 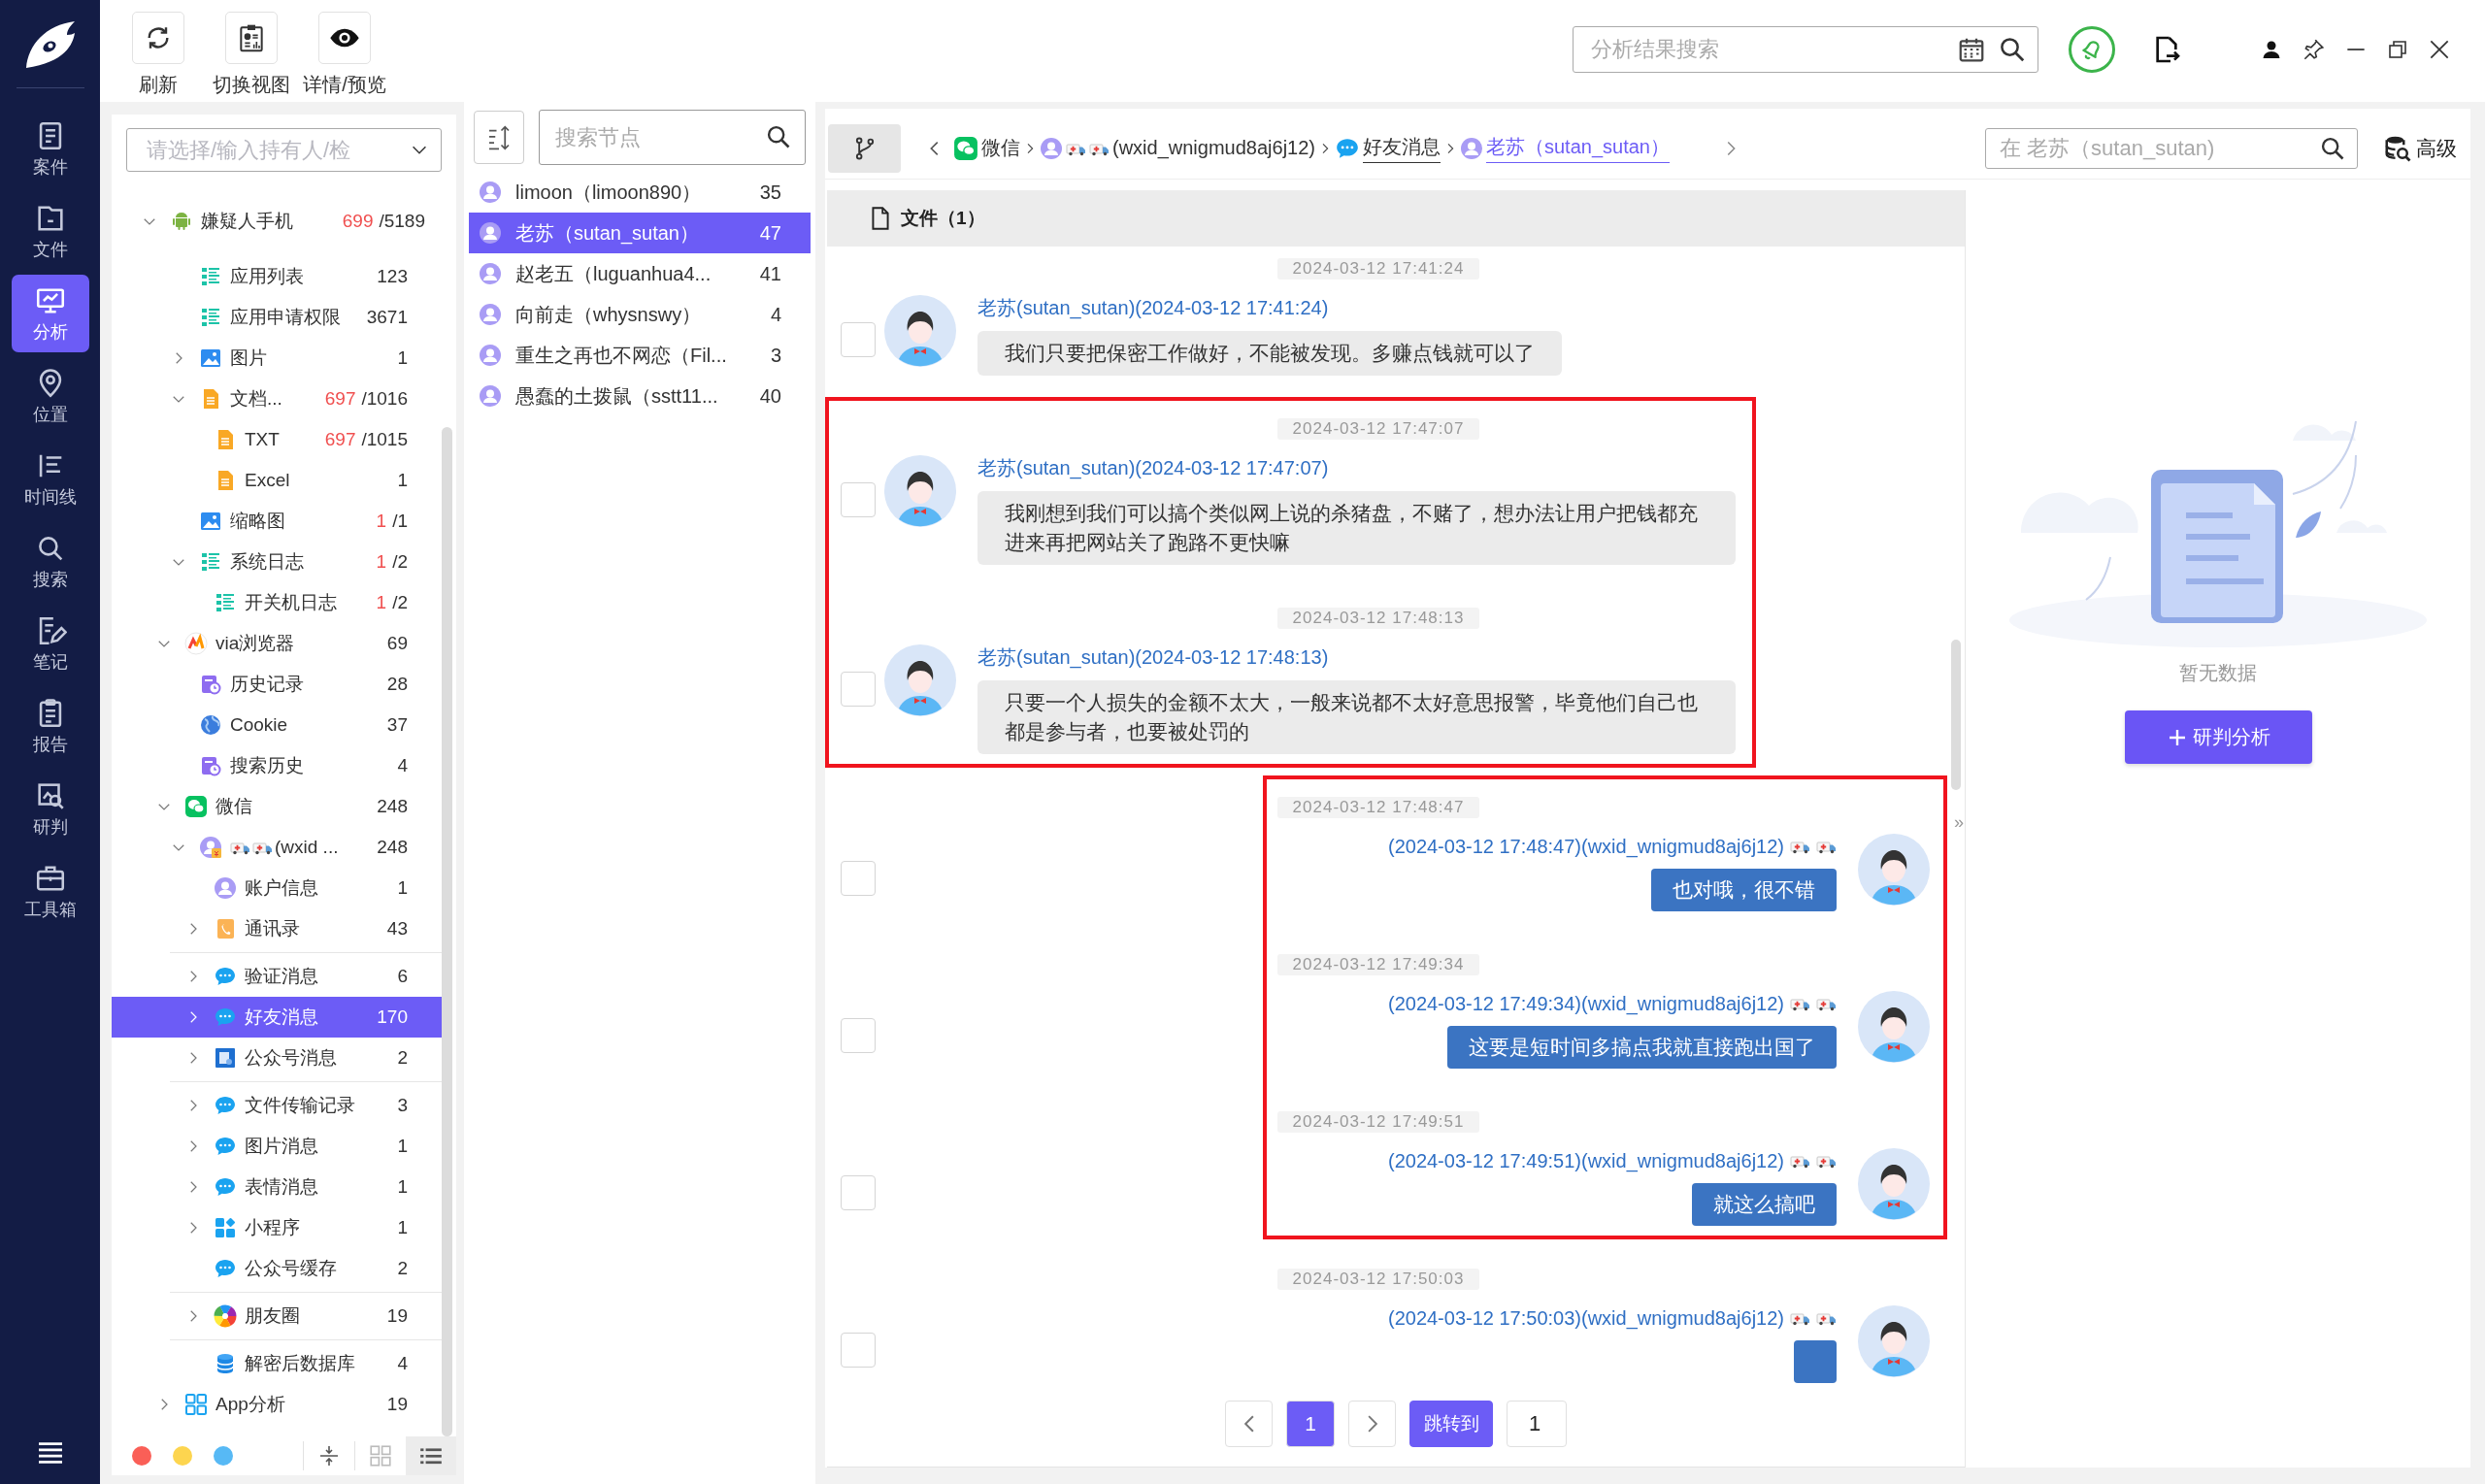 What do you see at coordinates (277, 765) in the screenshot?
I see `tree-item: 搜索历史 4` at bounding box center [277, 765].